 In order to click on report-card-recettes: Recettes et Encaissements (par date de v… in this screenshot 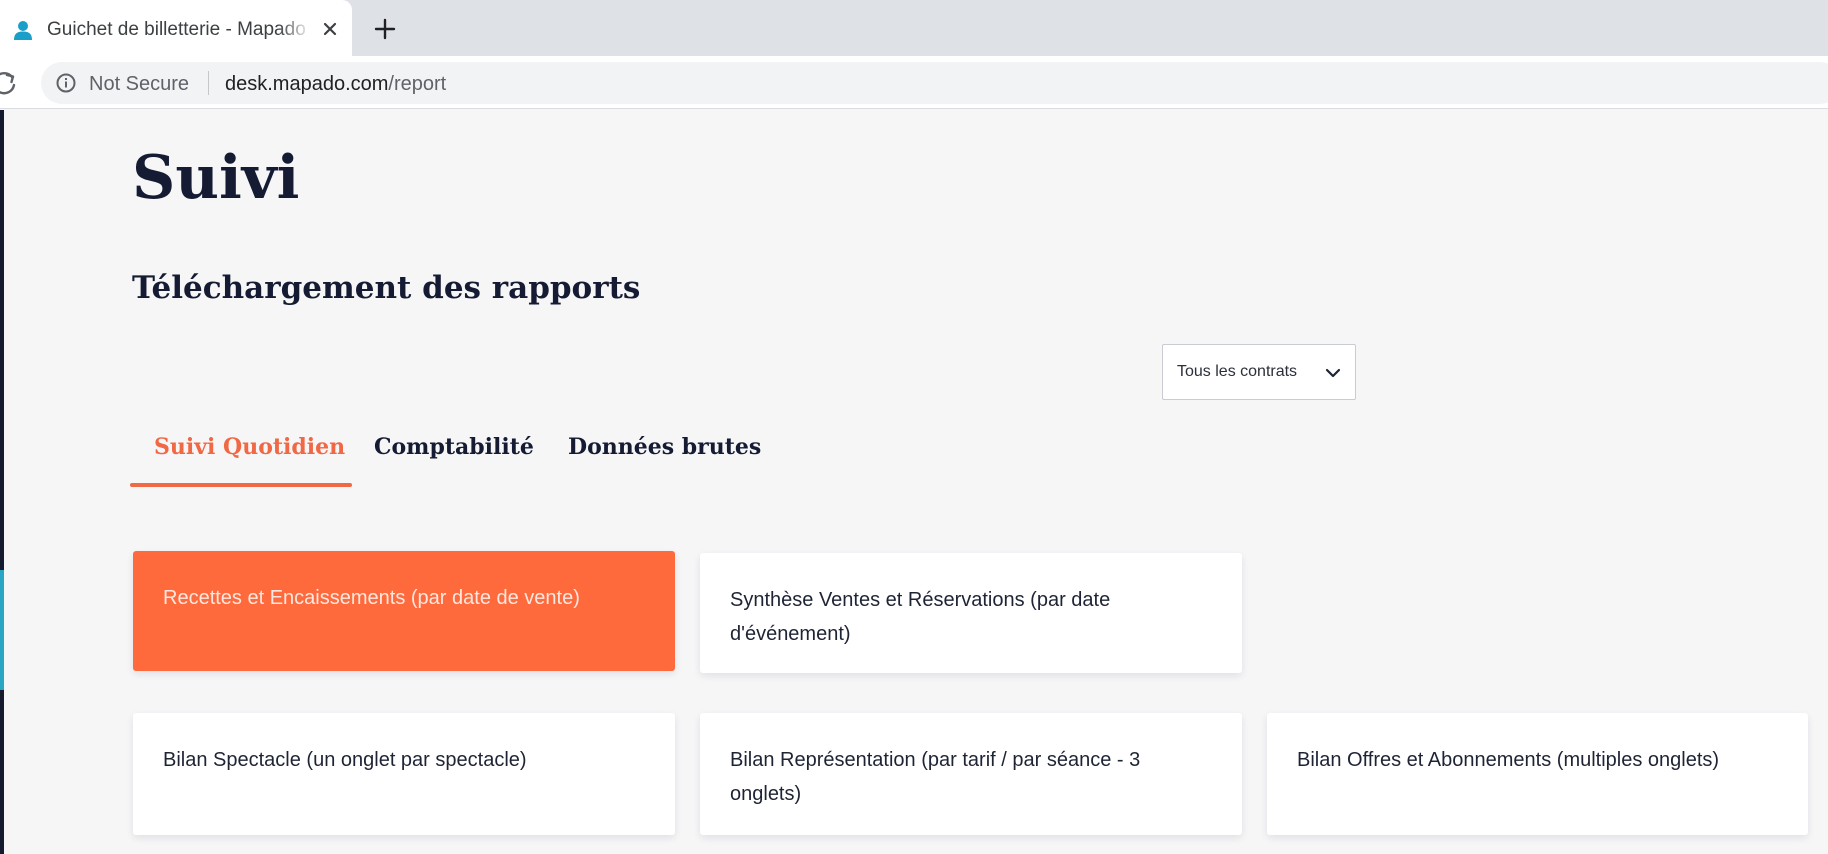, I will do `click(404, 611)`.